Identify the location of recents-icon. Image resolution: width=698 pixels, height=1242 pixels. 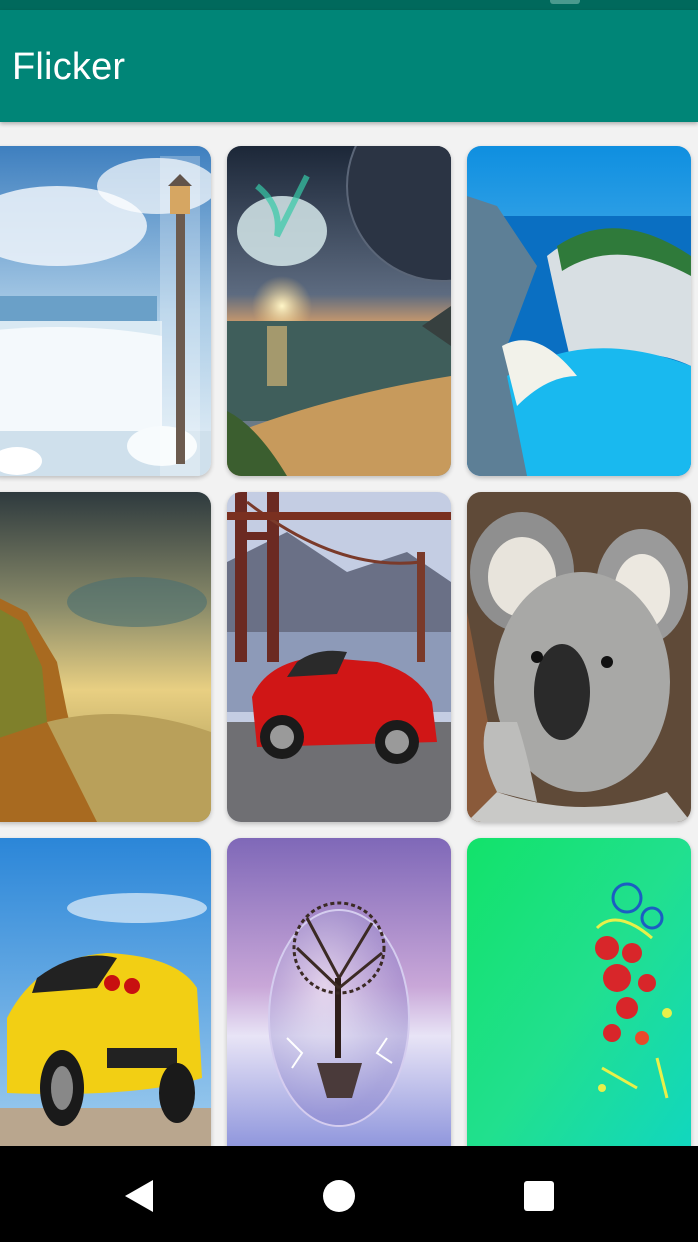
(539, 1196).